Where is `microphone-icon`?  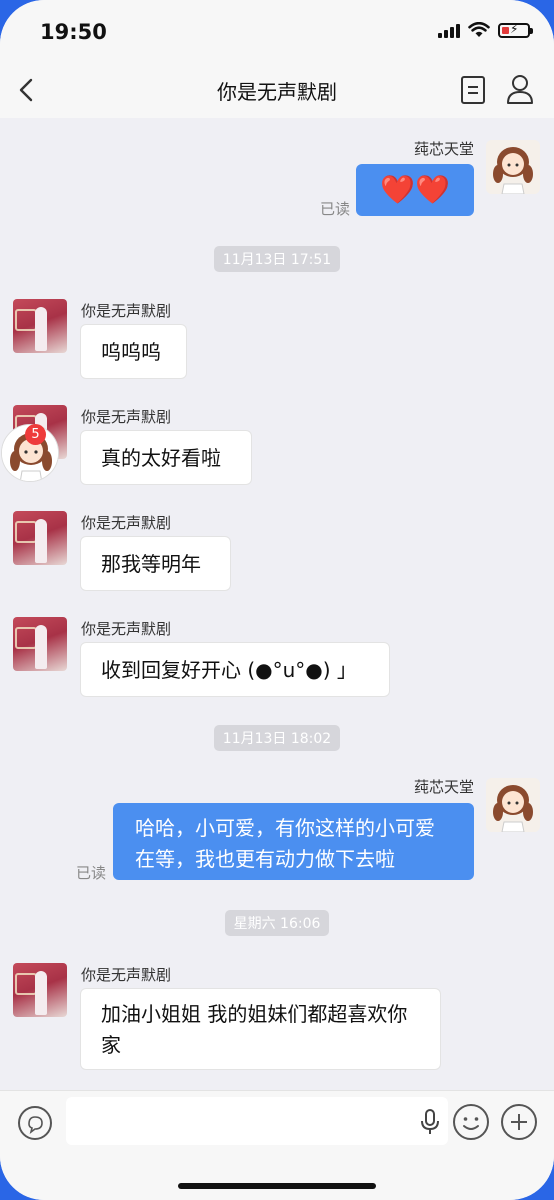 microphone-icon is located at coordinates (430, 1122).